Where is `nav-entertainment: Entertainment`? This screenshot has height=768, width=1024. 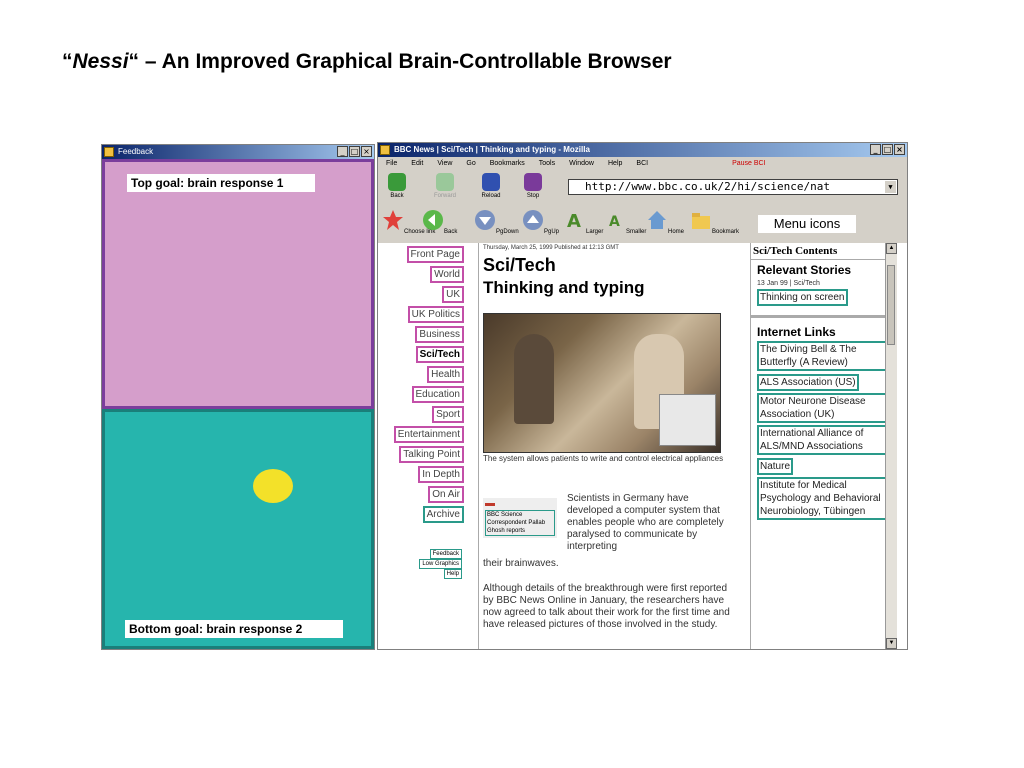
nav-entertainment: Entertainment is located at coordinates (428, 434).